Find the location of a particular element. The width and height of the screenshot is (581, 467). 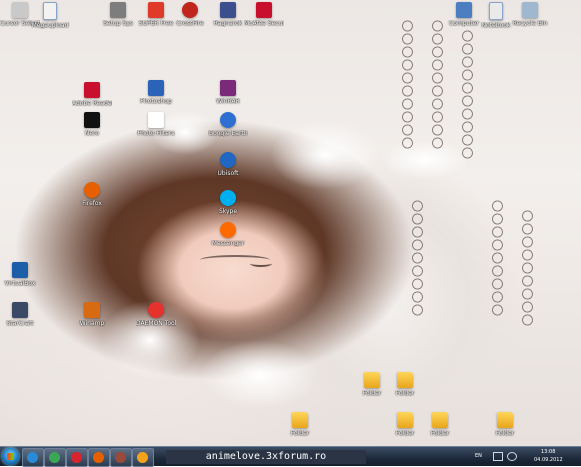

desktop-icon: Photo Filters is located at coordinates (156, 131).